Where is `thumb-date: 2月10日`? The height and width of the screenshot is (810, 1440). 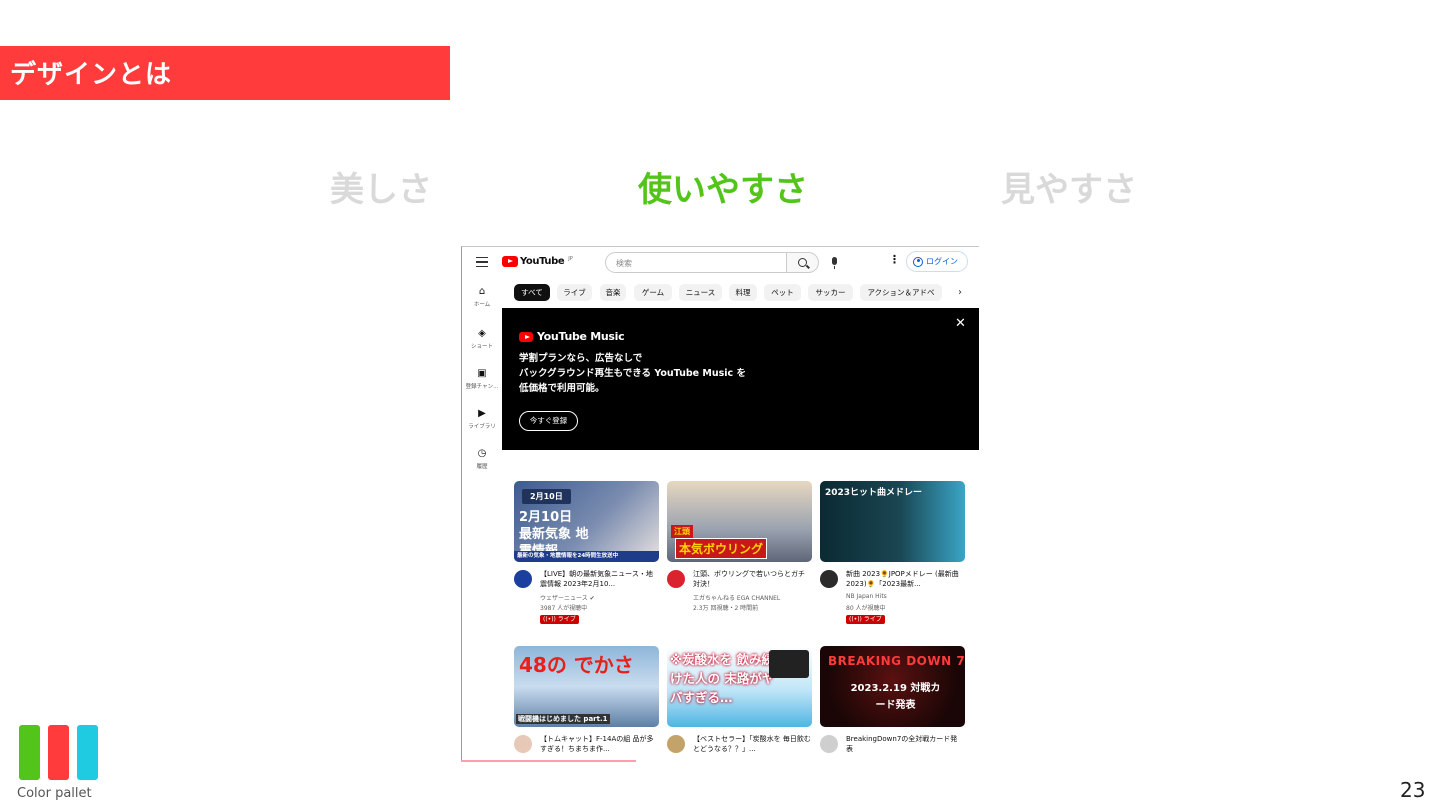
thumb-date: 2月10日 is located at coordinates (546, 496).